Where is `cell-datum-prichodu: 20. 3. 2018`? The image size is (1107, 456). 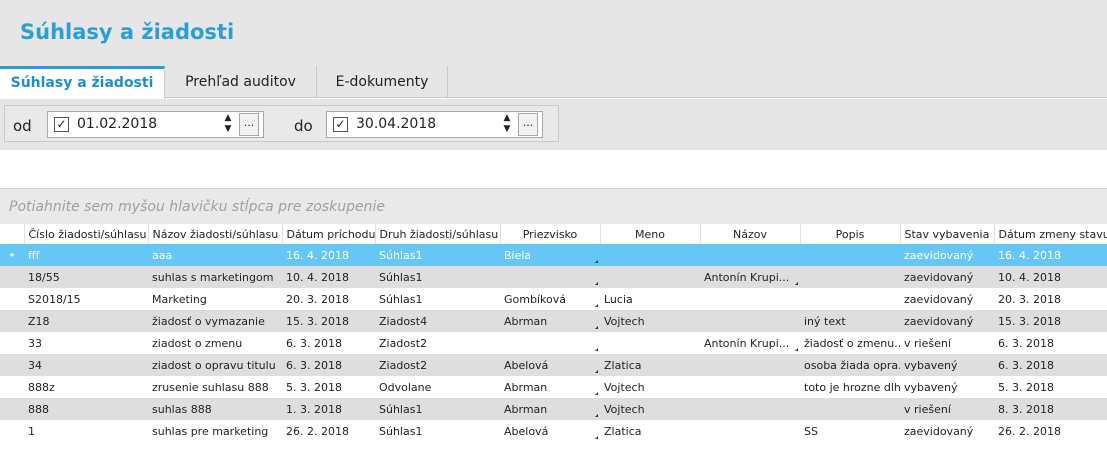
cell-datum-prichodu: 20. 3. 2018 is located at coordinates (328, 299).